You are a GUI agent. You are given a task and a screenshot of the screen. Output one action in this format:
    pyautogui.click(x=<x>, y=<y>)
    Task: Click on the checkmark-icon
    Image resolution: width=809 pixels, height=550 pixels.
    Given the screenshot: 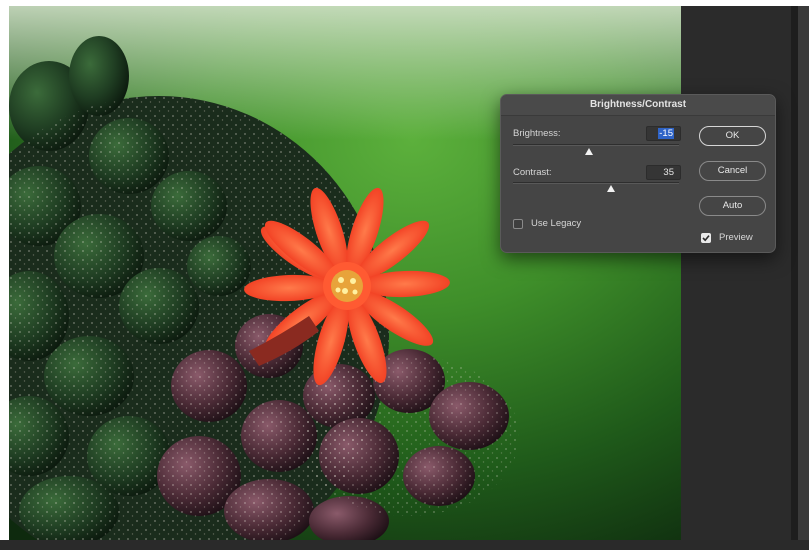 What is the action you would take?
    pyautogui.click(x=706, y=238)
    